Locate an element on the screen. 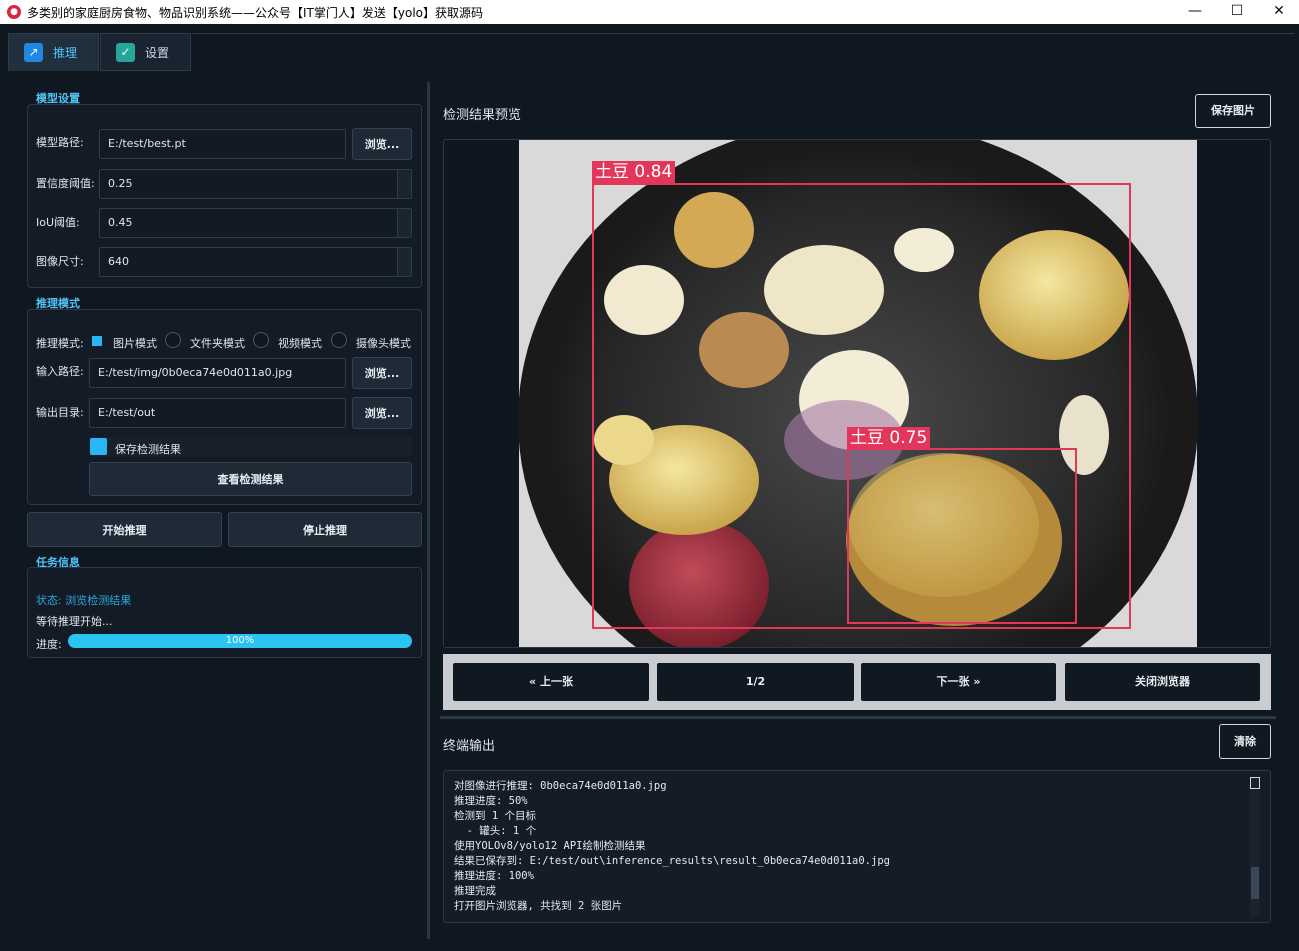 Image resolution: width=1299 pixels, height=951 pixels. tab-settings-label: 设置 is located at coordinates (157, 52).